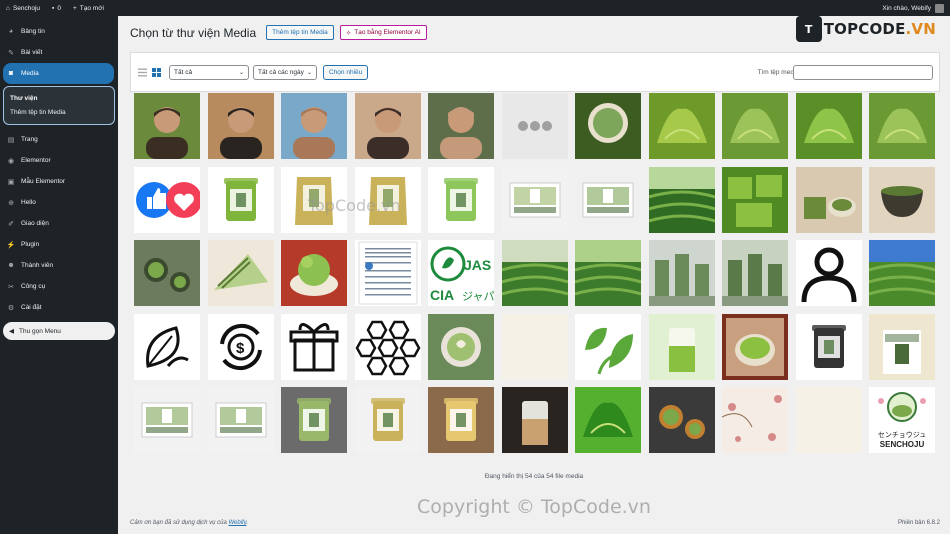  I want to click on media-item-social-icons, so click(167, 199).